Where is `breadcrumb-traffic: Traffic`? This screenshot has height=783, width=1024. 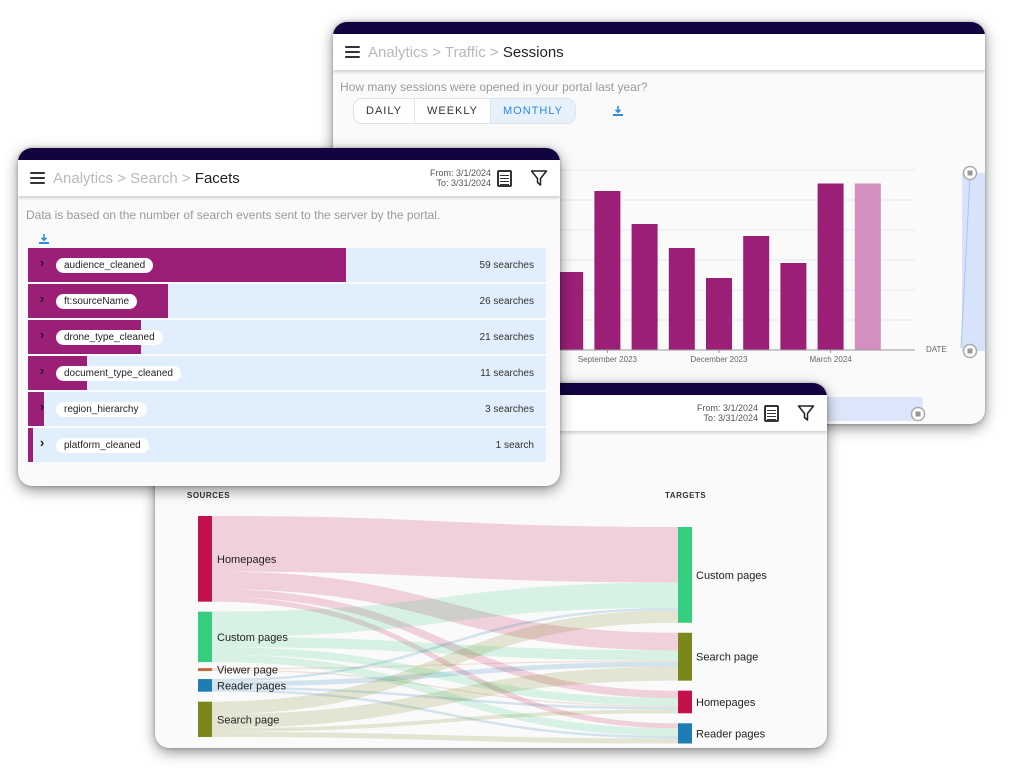
breadcrumb-traffic: Traffic is located at coordinates (465, 52).